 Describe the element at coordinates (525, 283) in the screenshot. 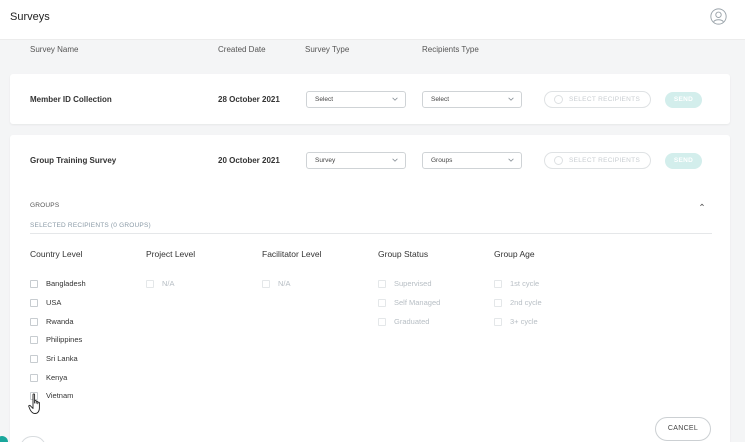

I see `option-label: 1st cycle` at that location.